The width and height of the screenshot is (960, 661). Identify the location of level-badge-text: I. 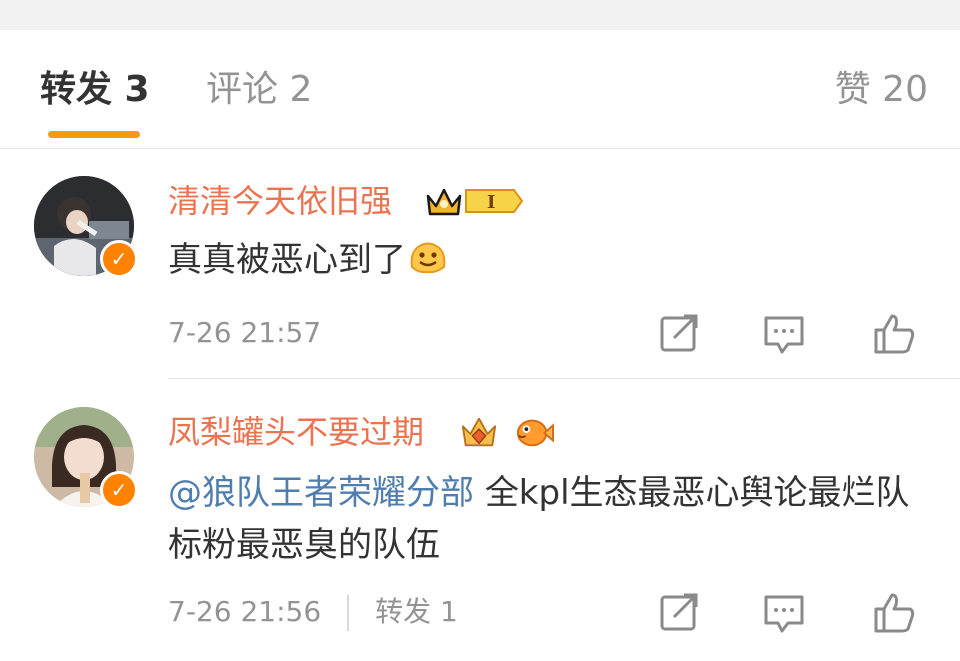
(491, 202).